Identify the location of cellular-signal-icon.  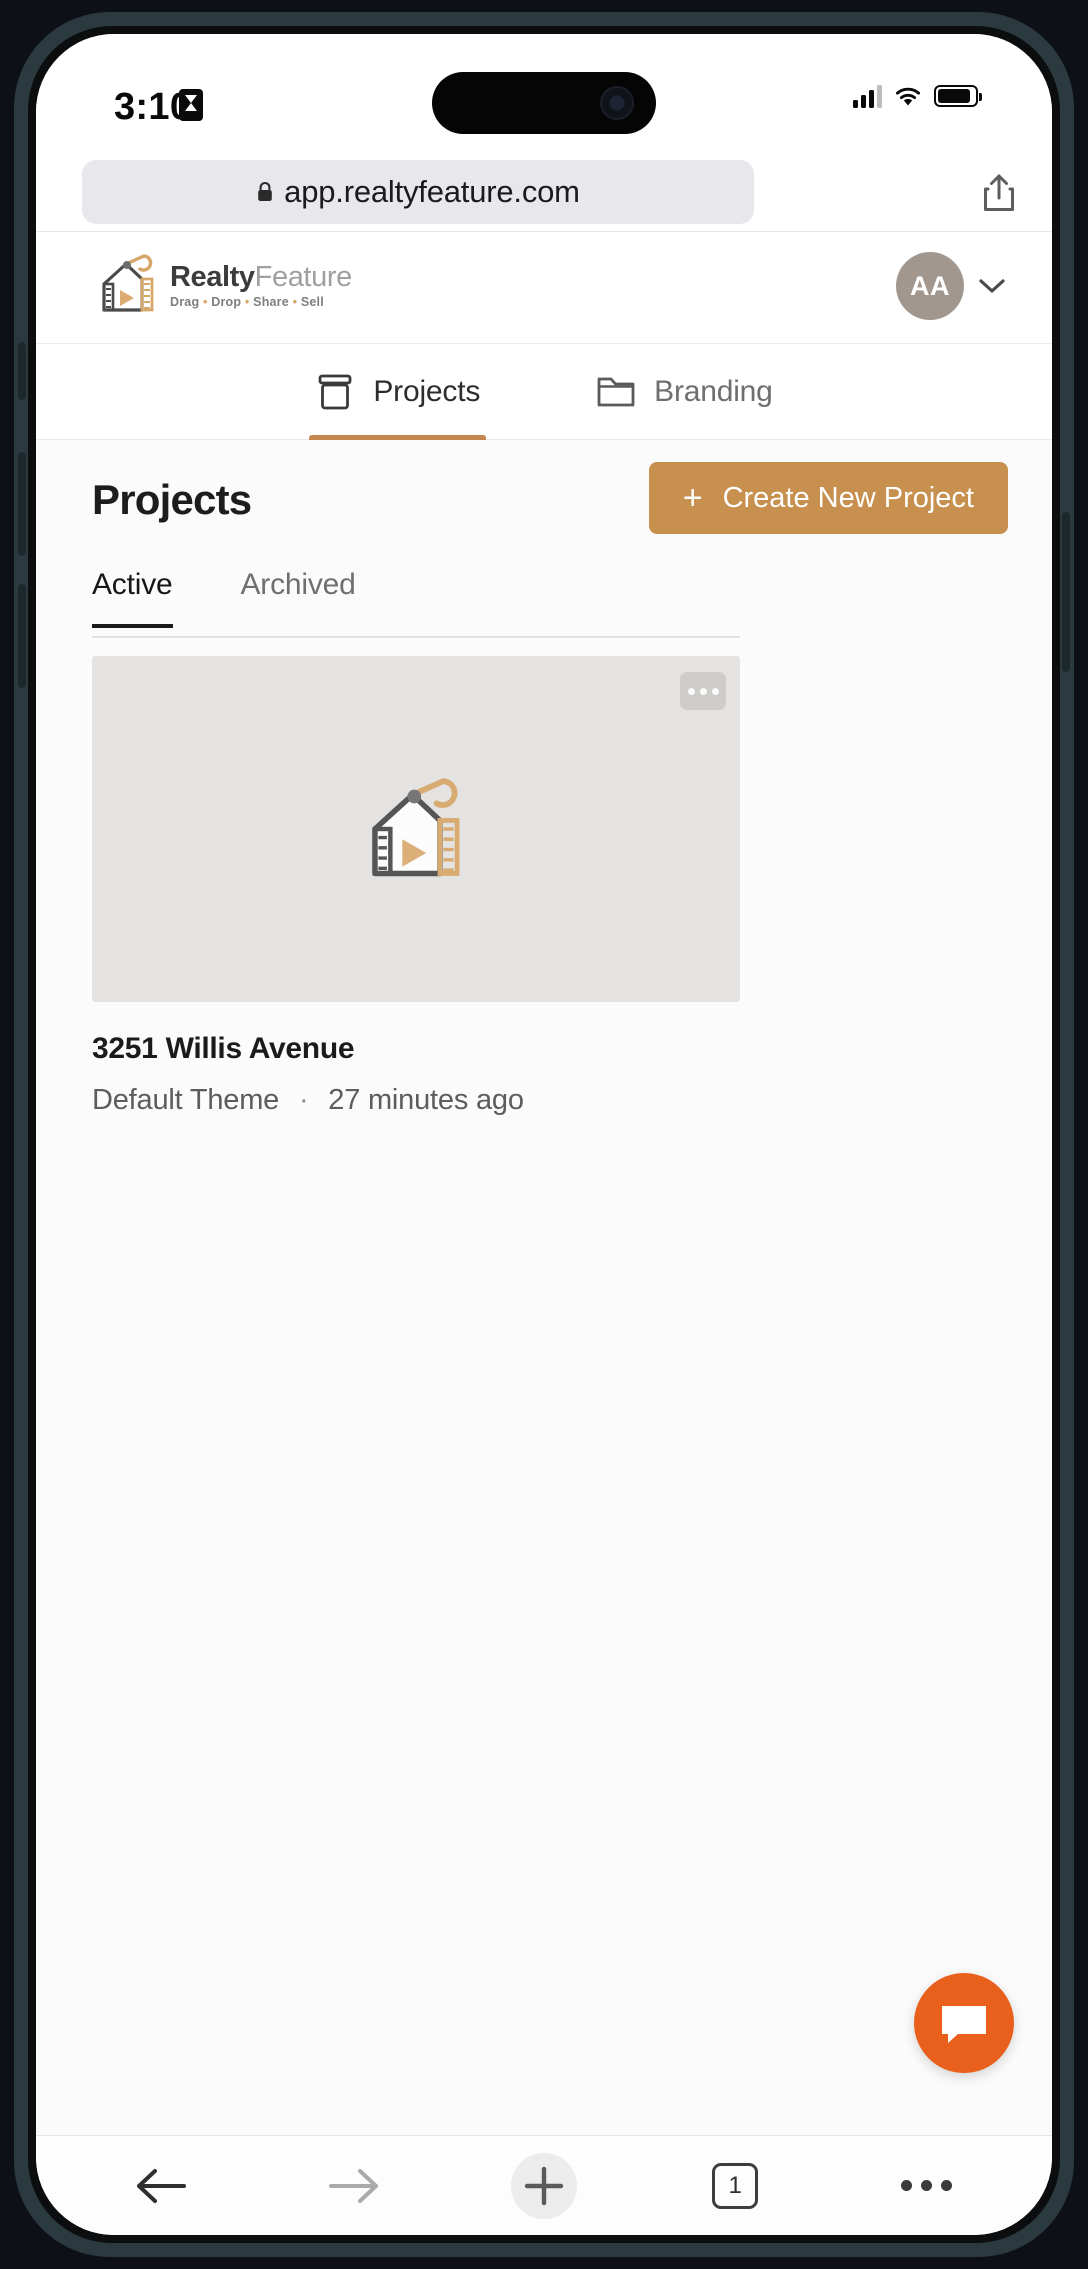
(867, 96).